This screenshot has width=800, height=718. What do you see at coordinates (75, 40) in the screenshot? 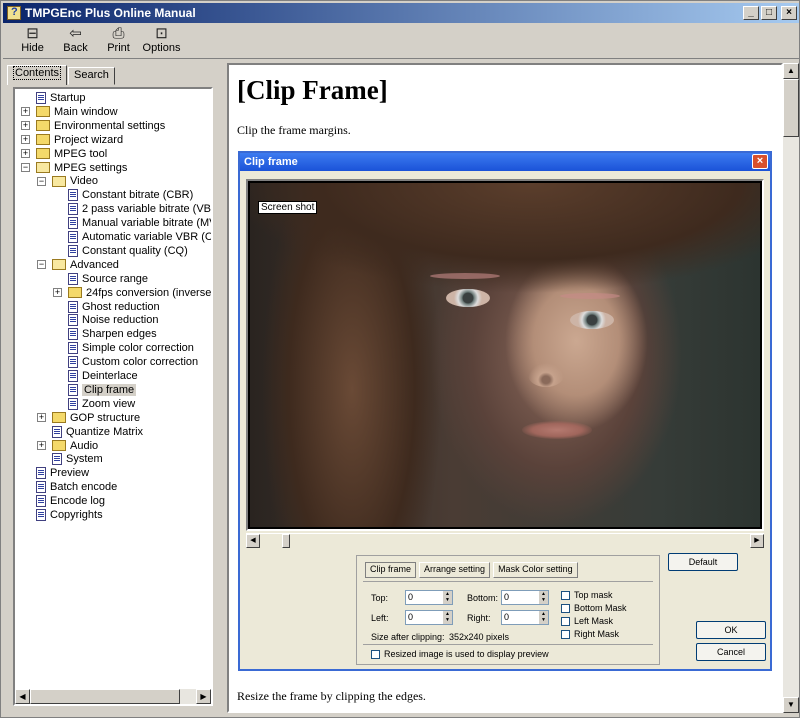
I see `back-button: ⇦ Back` at bounding box center [75, 40].